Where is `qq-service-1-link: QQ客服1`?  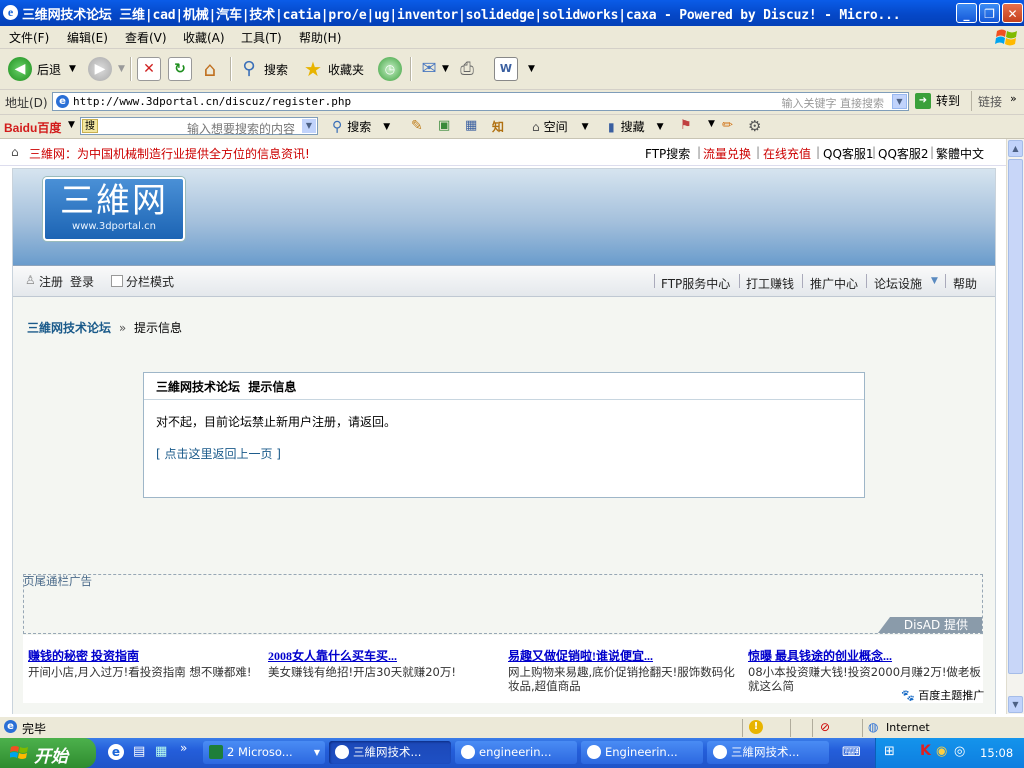 qq-service-1-link: QQ客服1 is located at coordinates (848, 153).